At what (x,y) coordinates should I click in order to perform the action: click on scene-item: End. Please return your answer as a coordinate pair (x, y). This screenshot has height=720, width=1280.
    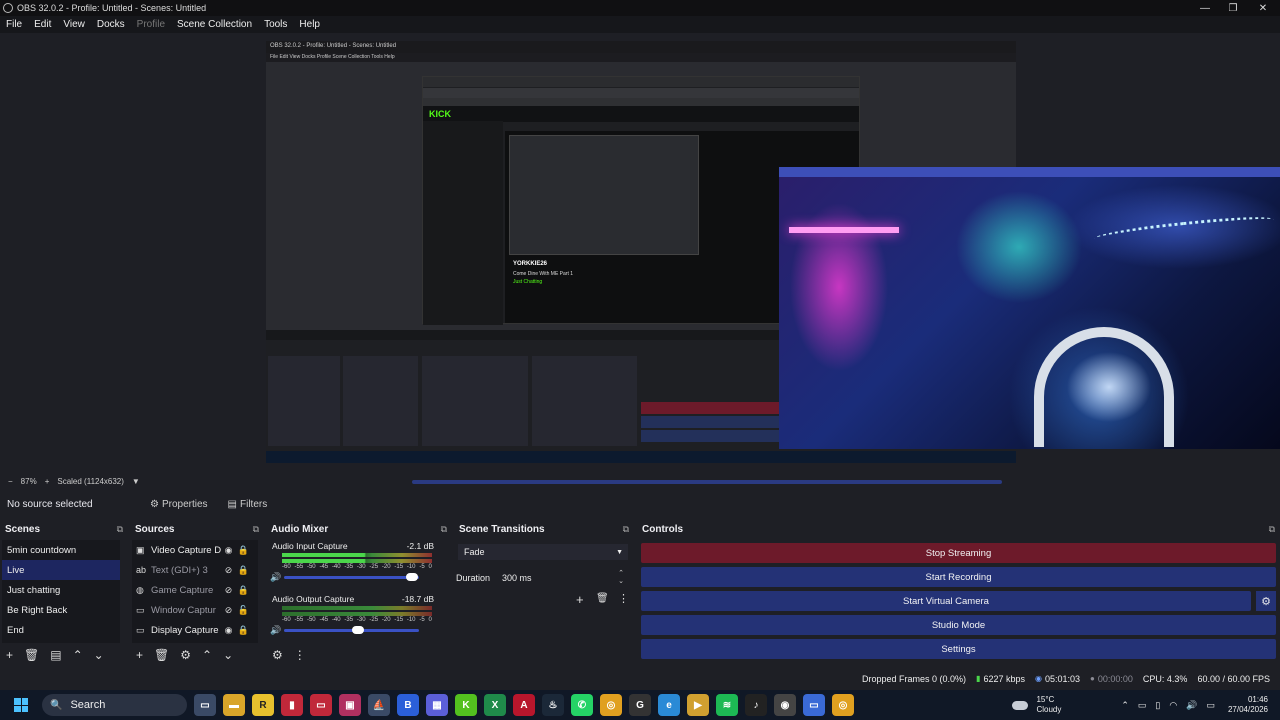
    Looking at the image, I should click on (61, 630).